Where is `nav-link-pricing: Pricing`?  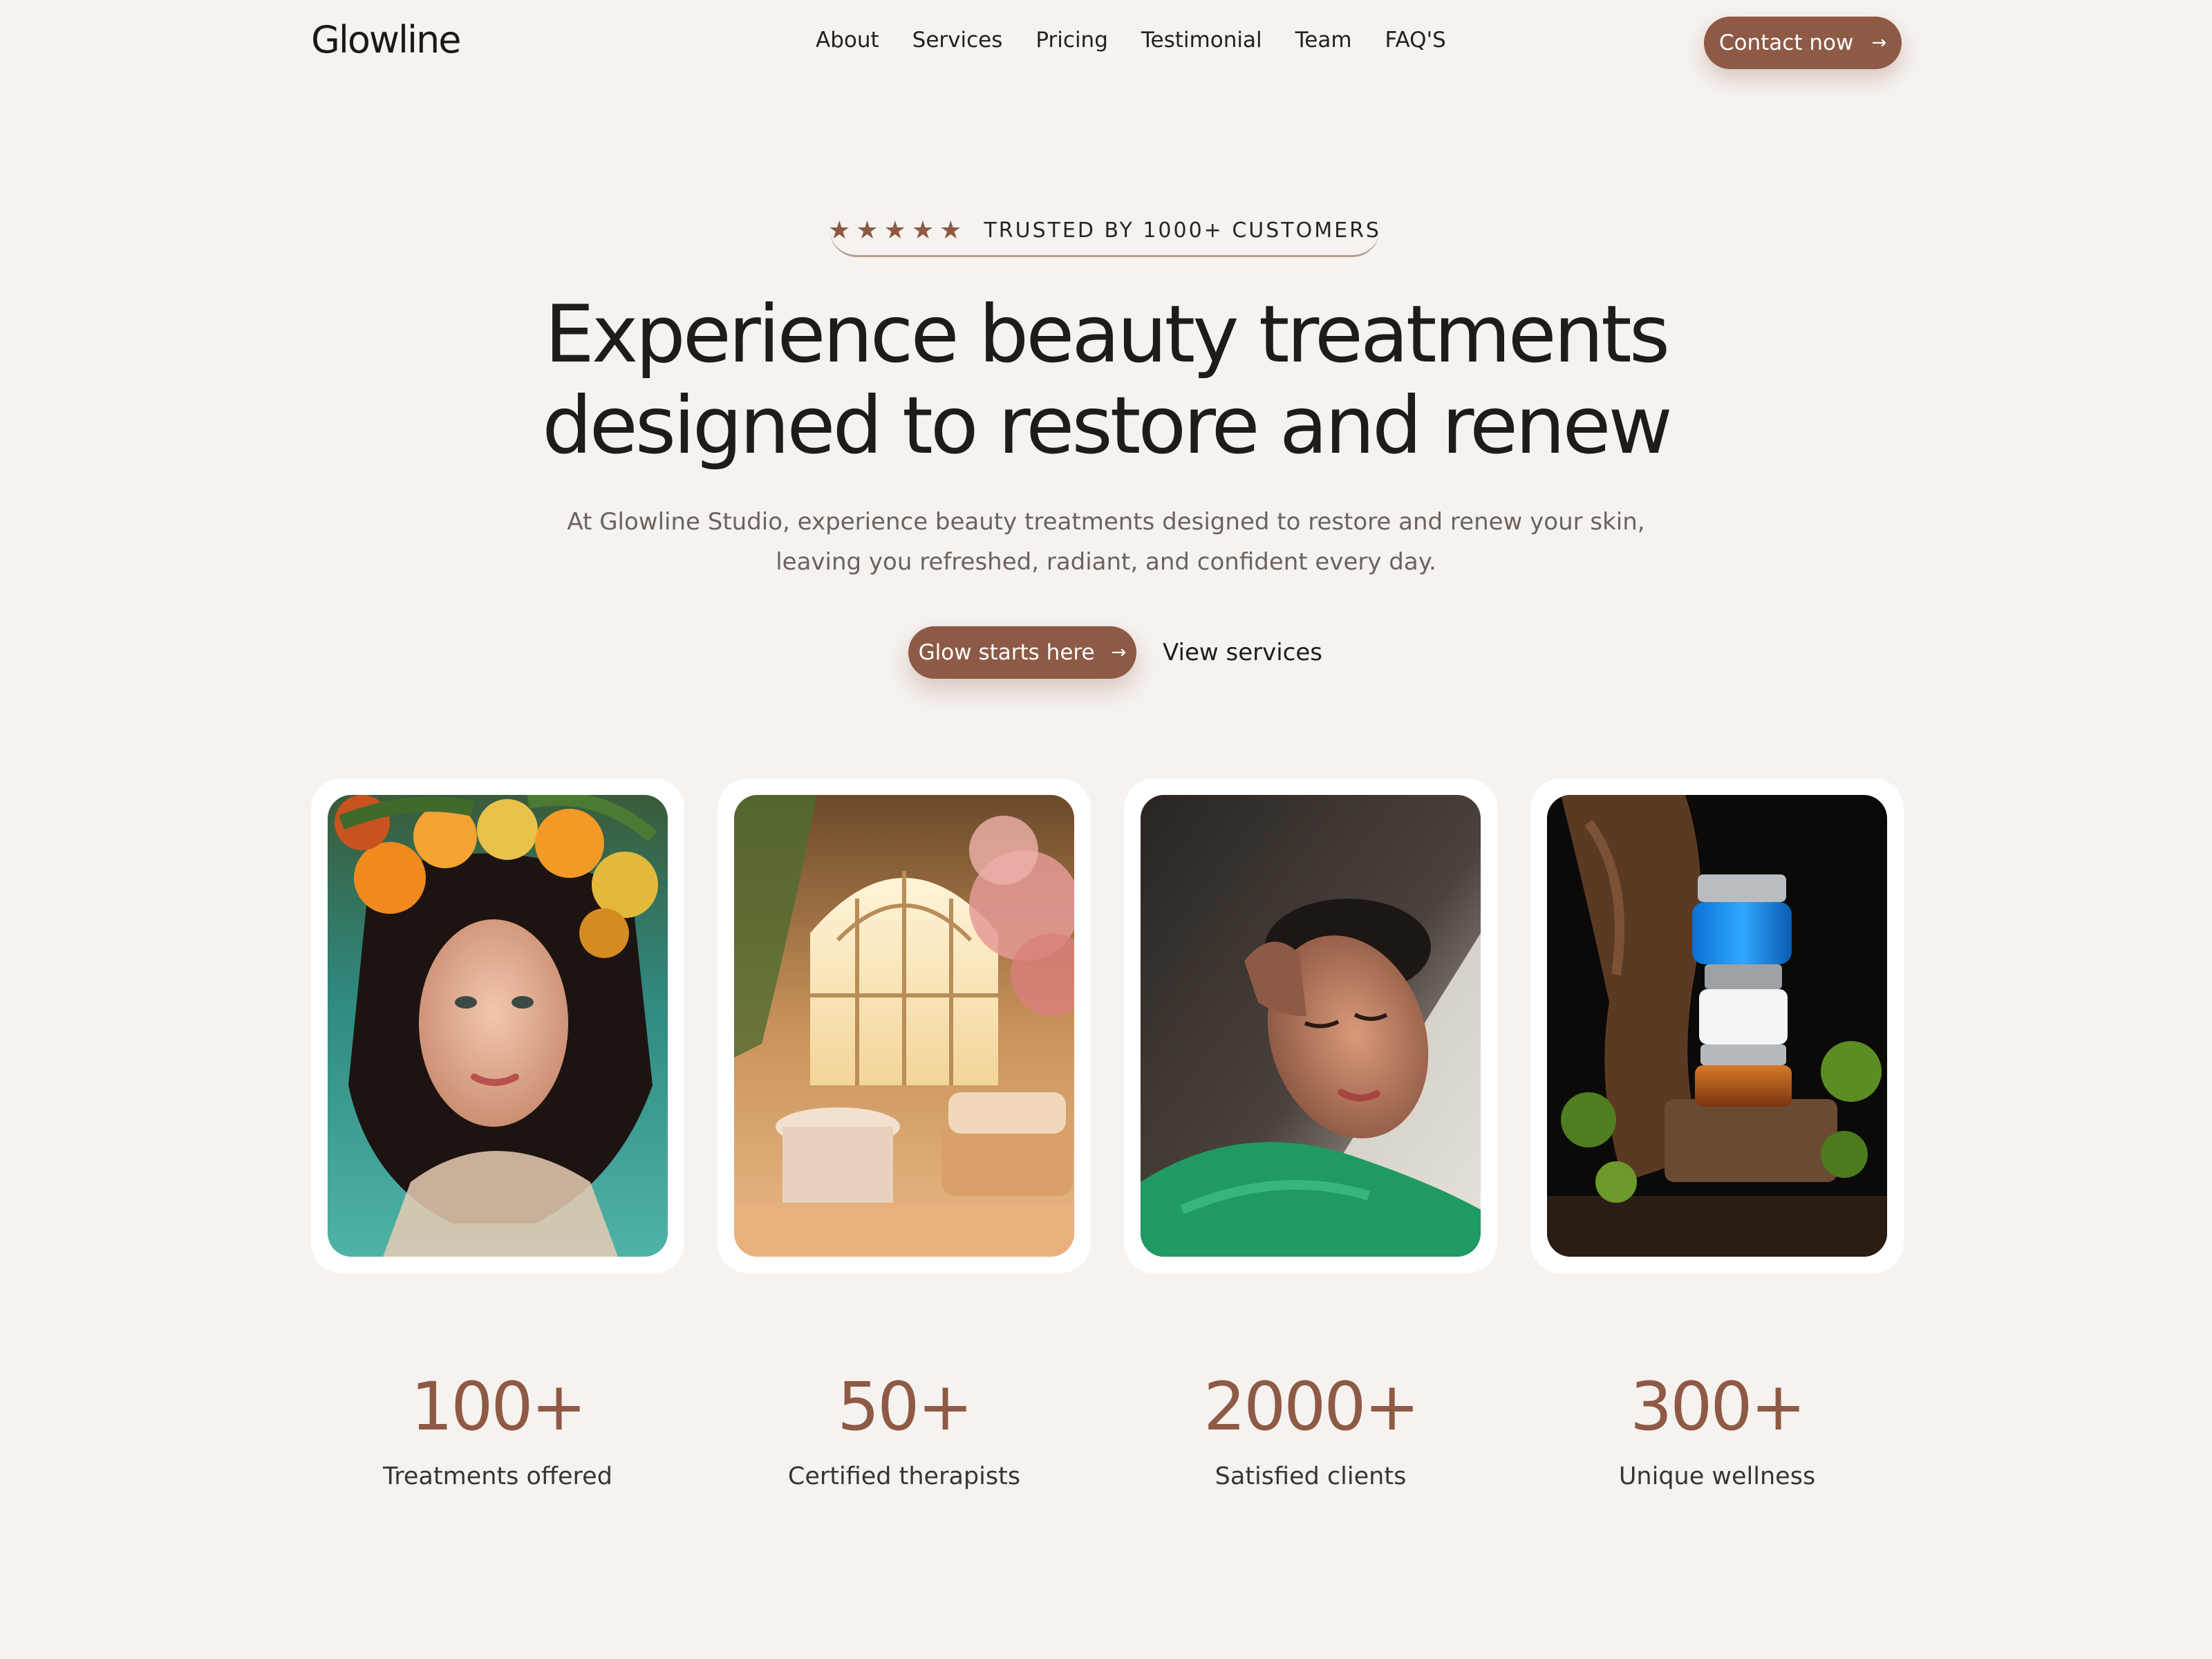
nav-link-pricing: Pricing is located at coordinates (1071, 40).